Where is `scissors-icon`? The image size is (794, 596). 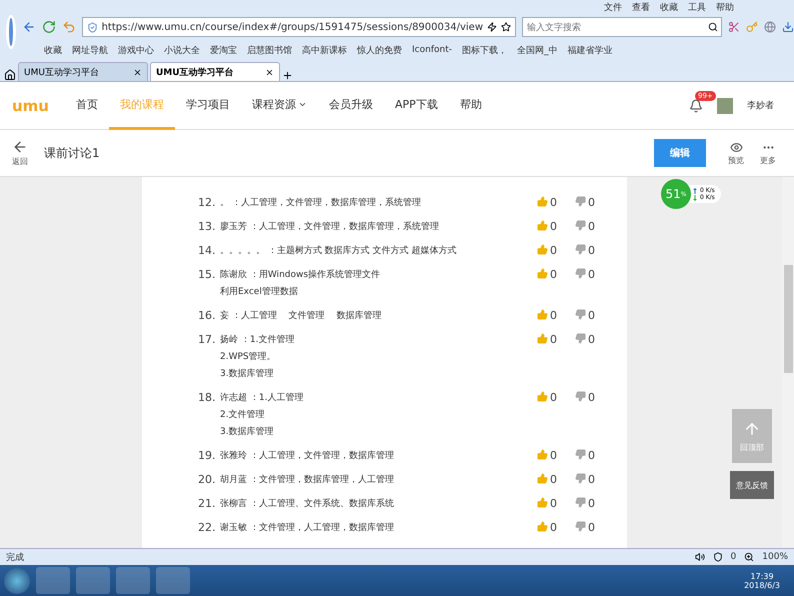
scissors-icon is located at coordinates (734, 27).